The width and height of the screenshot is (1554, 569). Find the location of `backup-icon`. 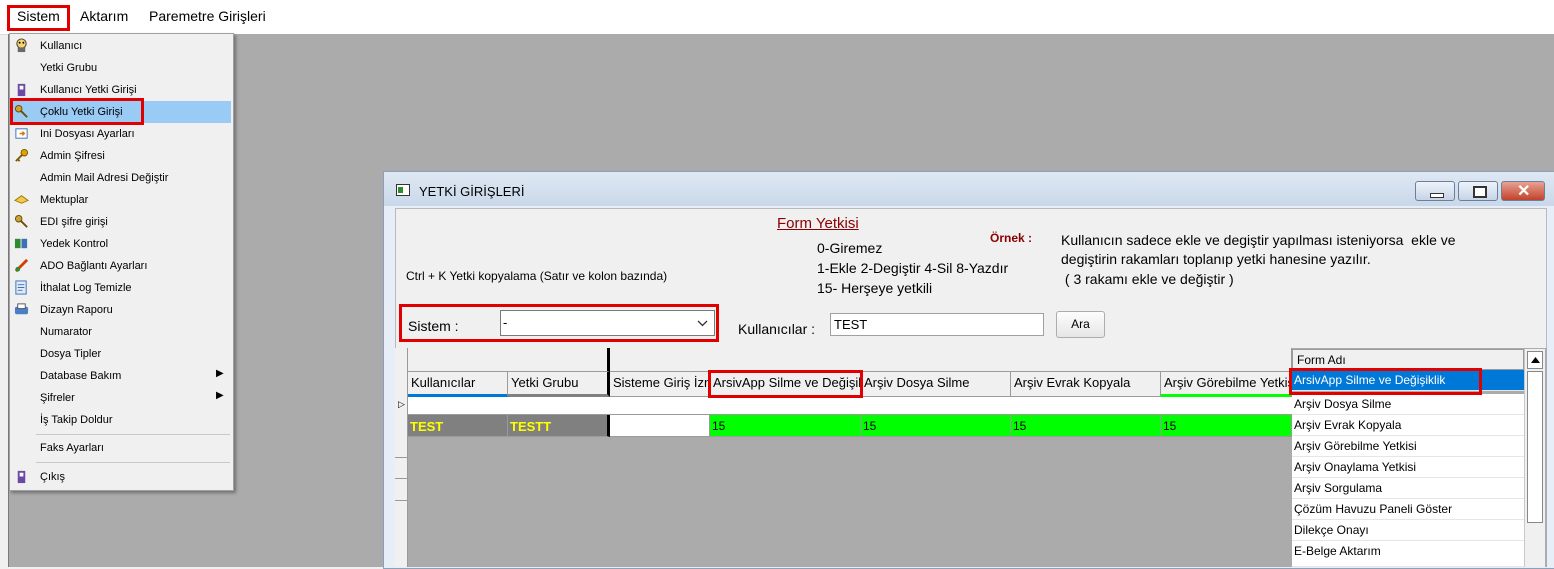

backup-icon is located at coordinates (21, 243).